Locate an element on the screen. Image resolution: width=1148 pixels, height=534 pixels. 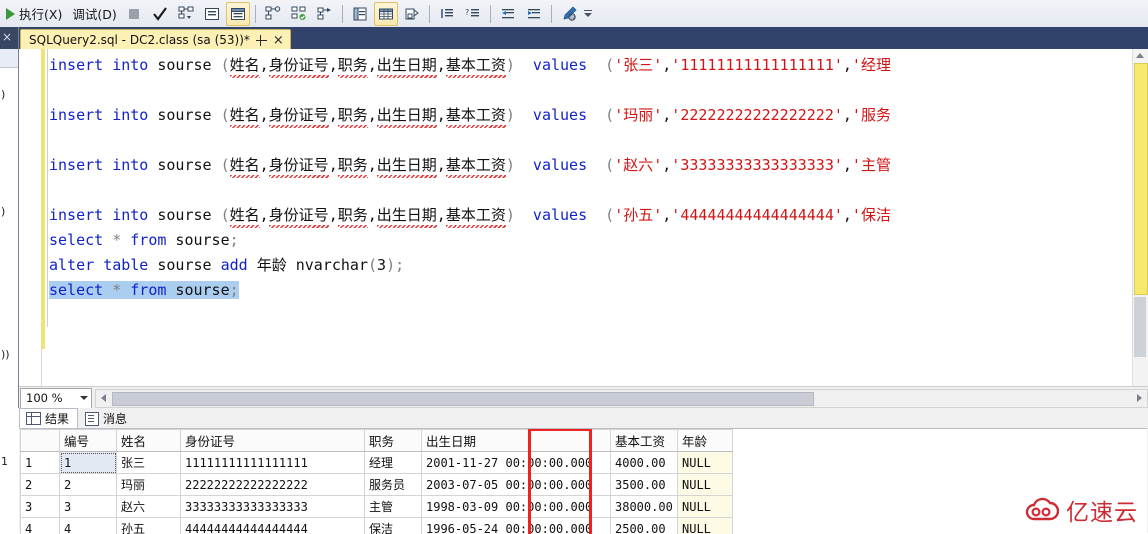
include-actual-plan-button is located at coordinates (273, 14).